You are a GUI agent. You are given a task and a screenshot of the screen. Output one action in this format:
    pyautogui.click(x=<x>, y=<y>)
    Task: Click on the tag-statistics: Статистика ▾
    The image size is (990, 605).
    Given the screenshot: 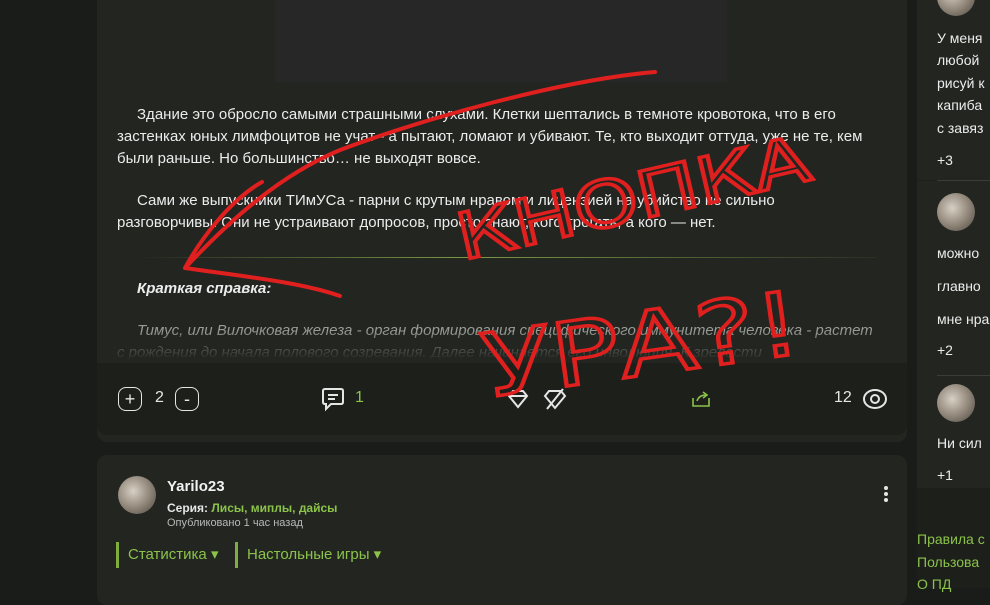 What is the action you would take?
    pyautogui.click(x=167, y=555)
    